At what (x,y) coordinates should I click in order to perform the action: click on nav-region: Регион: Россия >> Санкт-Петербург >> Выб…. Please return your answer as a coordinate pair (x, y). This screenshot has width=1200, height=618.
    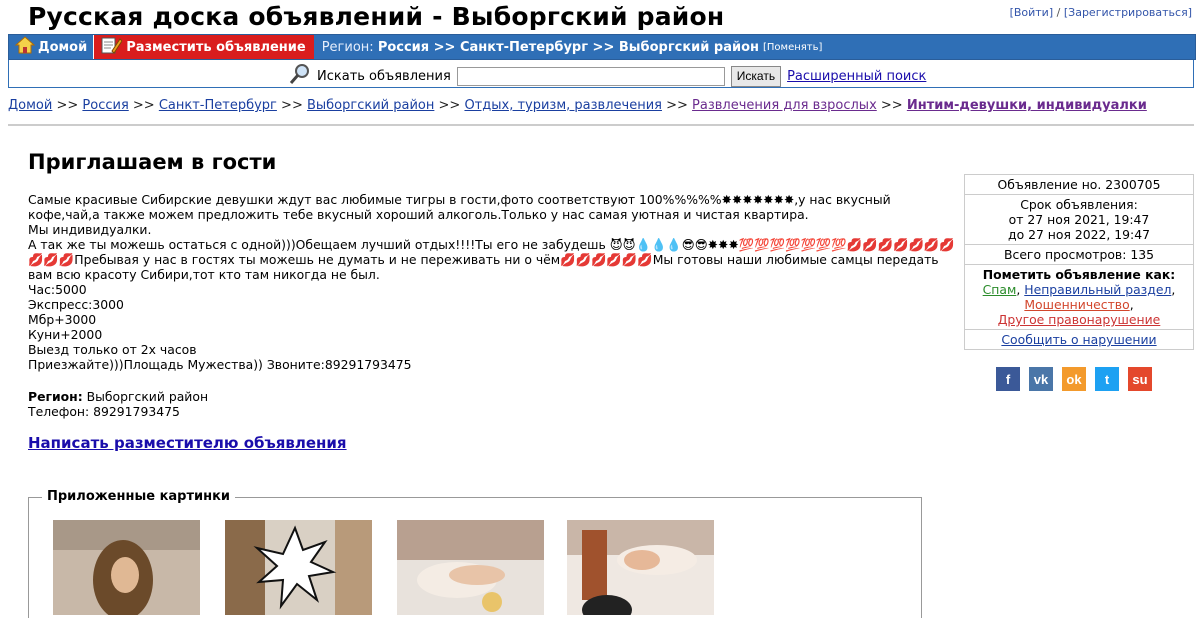
    Looking at the image, I should click on (568, 47).